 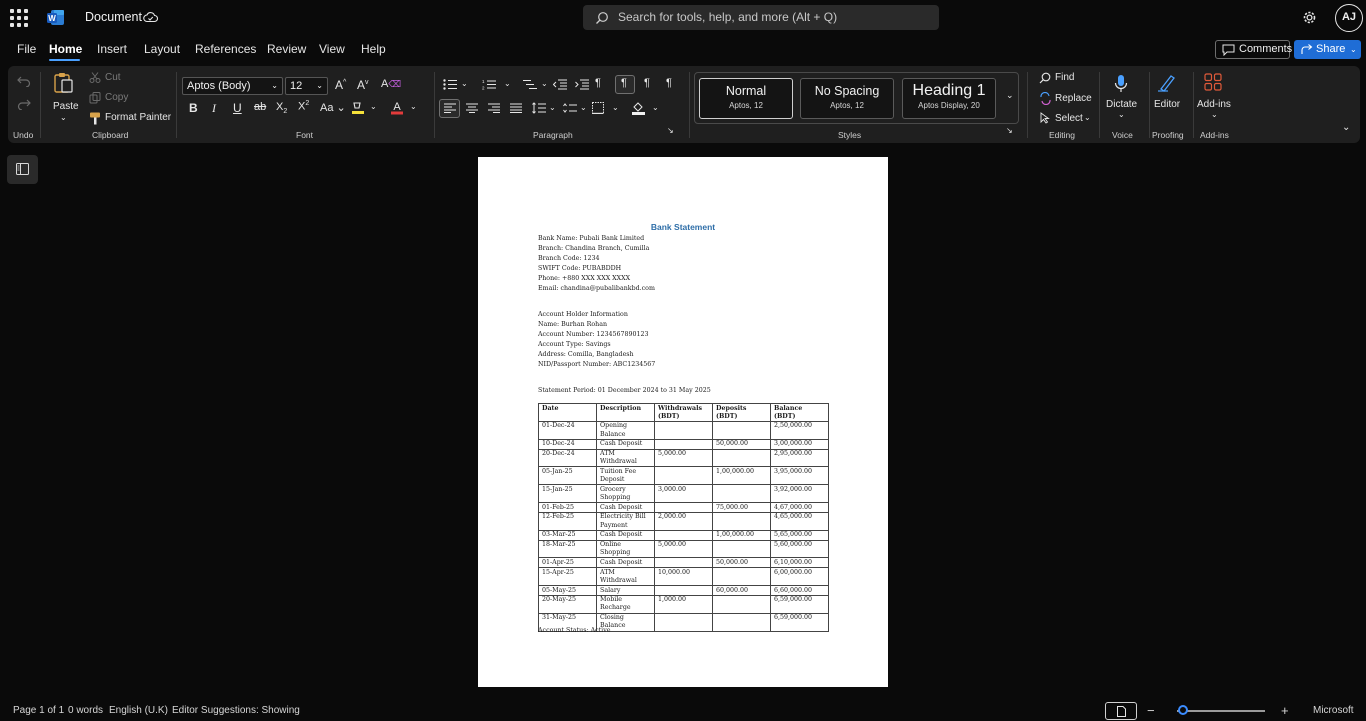 What do you see at coordinates (22, 169) in the screenshot?
I see `navigation-pane-button` at bounding box center [22, 169].